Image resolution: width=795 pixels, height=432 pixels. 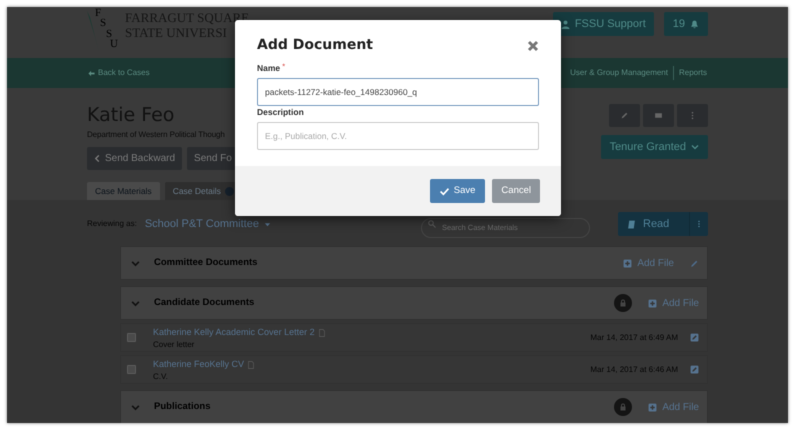 I want to click on section-title: Committee Documents, so click(x=206, y=263).